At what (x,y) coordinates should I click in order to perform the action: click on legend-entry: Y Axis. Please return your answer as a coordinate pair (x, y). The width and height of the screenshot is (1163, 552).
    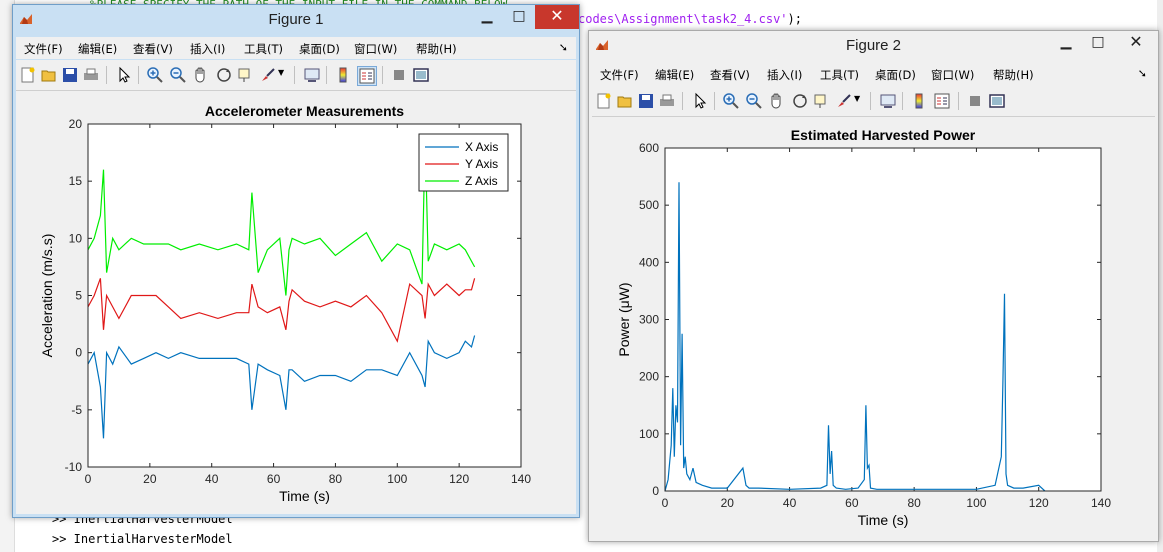
    Looking at the image, I should click on (481, 164).